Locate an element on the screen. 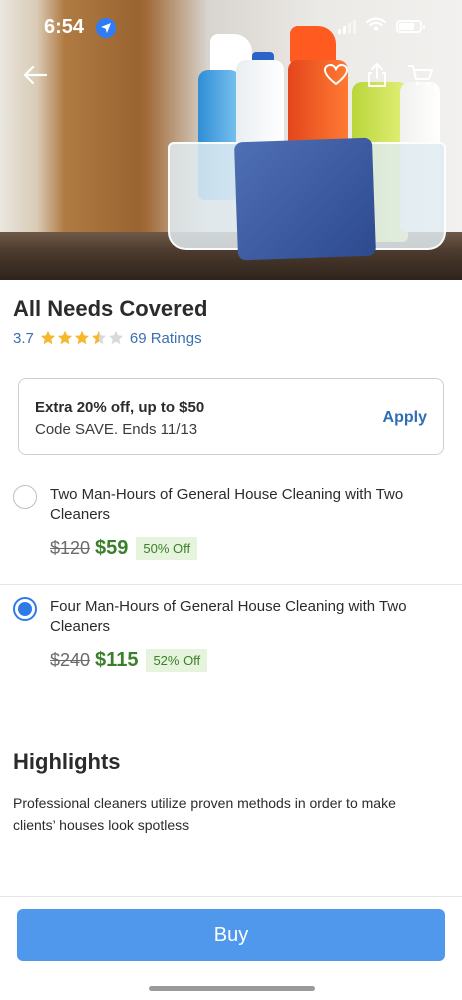 The width and height of the screenshot is (462, 1000). promo-title: Extra 20% off, up to $50 is located at coordinates (120, 407).